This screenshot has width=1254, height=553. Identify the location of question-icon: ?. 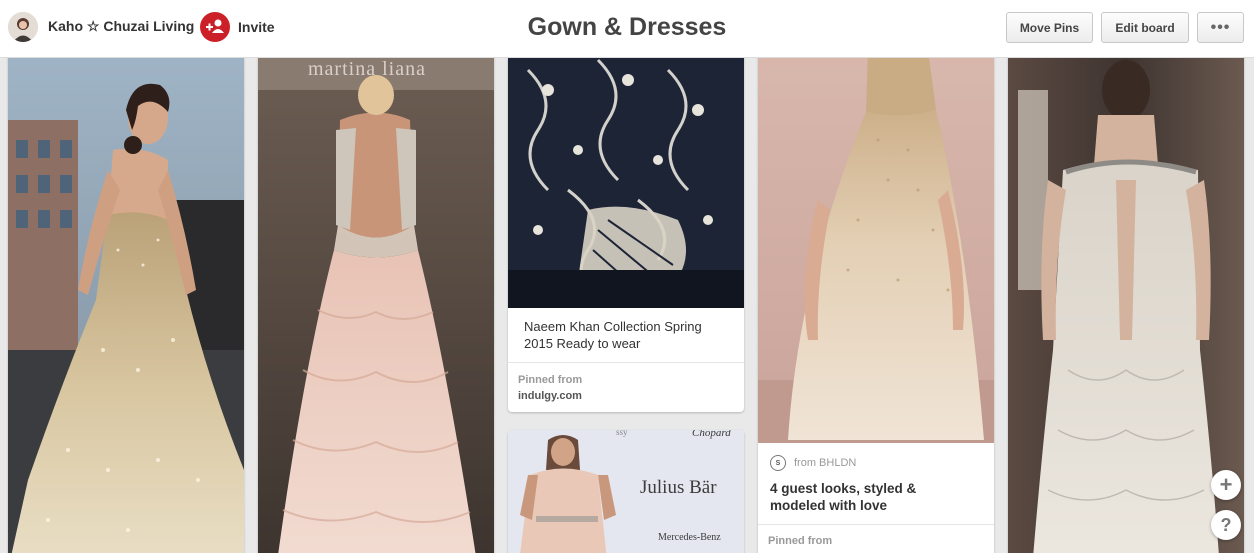
(1226, 525).